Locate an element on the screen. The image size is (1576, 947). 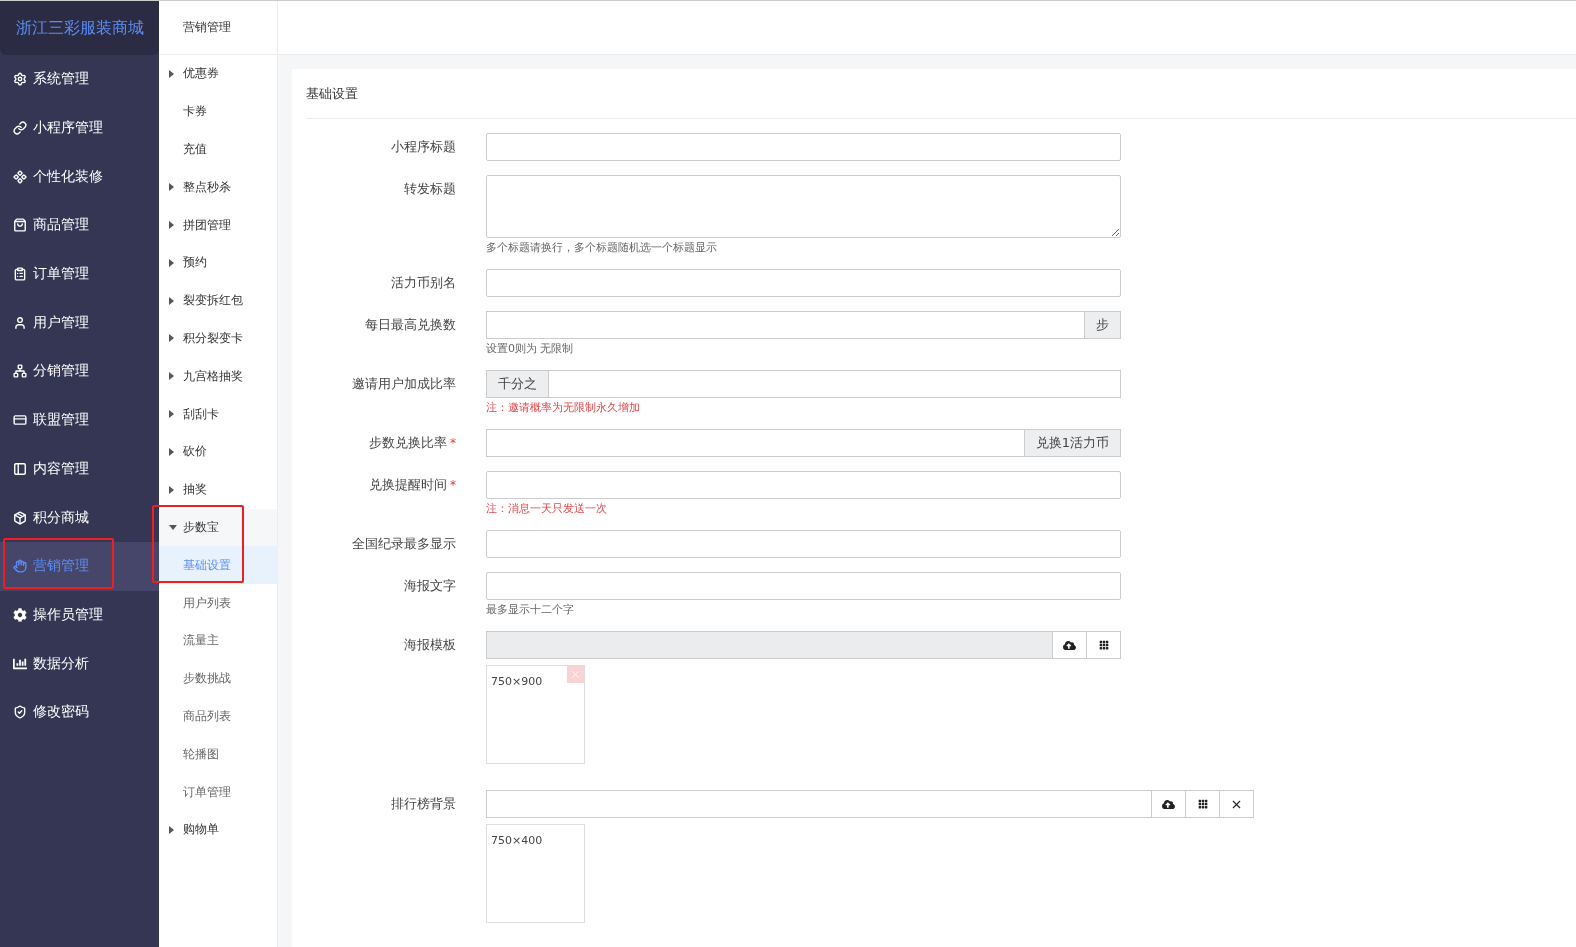
field-label: 邀请用户加成比率 is located at coordinates (403, 384).